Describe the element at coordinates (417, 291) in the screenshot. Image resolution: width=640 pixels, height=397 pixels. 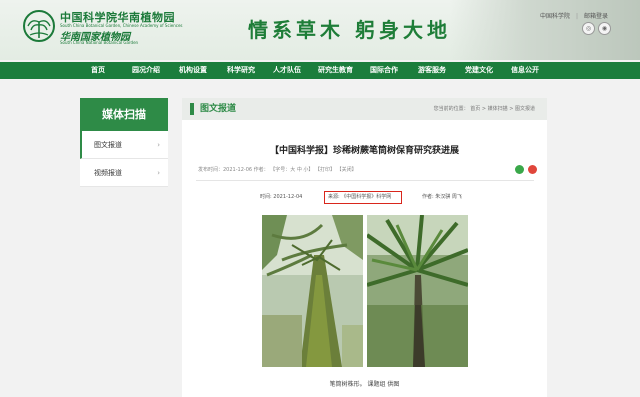
I see `tree-fern-canopy-photo` at that location.